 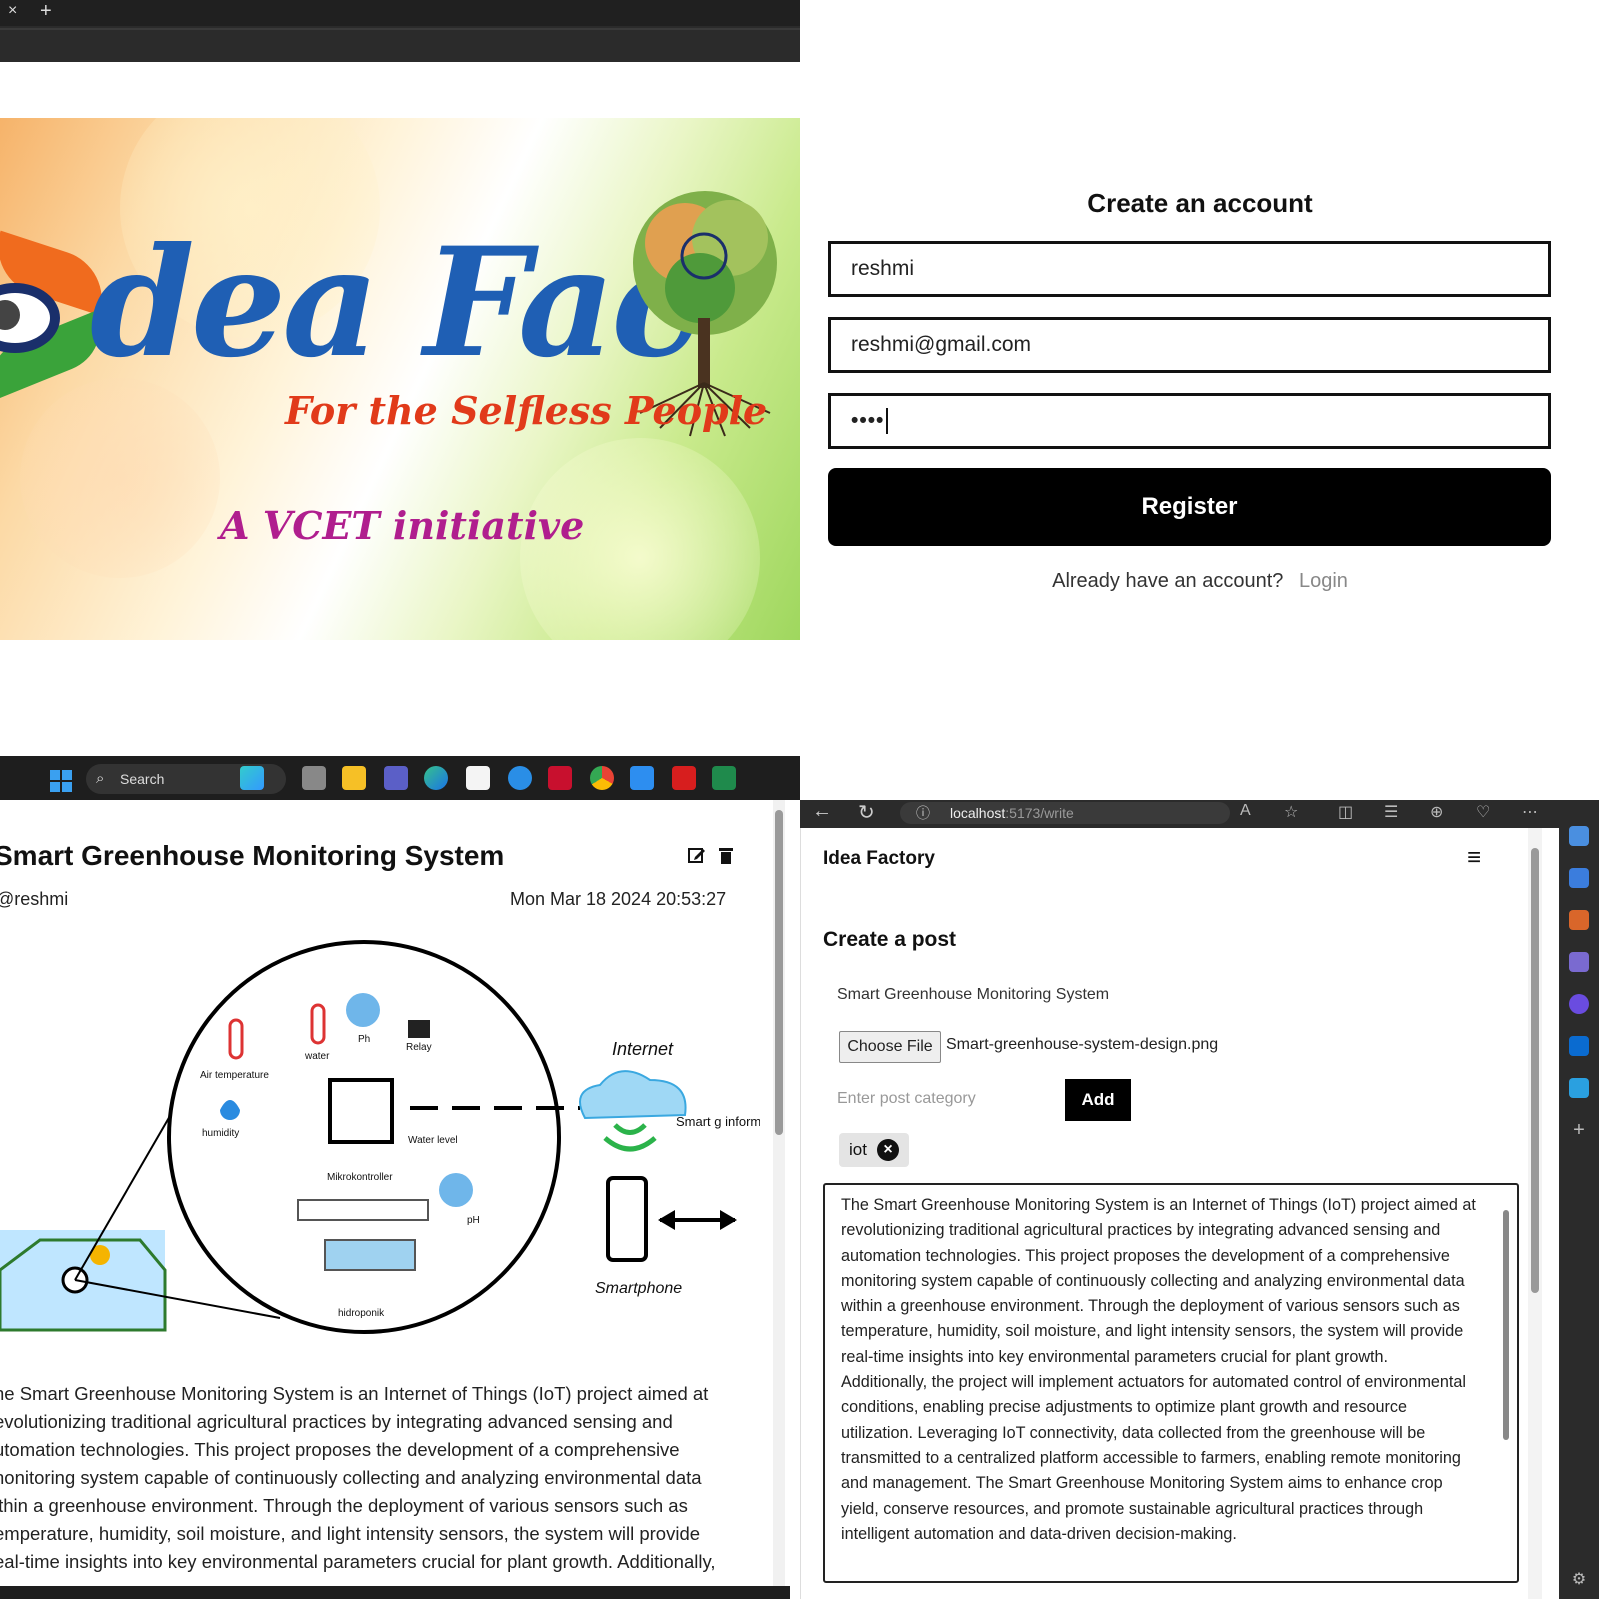 What do you see at coordinates (520, 778) in the screenshot?
I see `weather-icon` at bounding box center [520, 778].